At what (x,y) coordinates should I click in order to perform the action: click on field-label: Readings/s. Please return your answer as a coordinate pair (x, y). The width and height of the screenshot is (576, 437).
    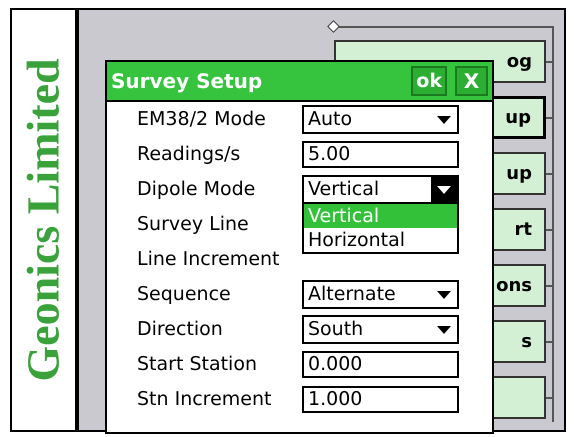
    Looking at the image, I should click on (189, 155).